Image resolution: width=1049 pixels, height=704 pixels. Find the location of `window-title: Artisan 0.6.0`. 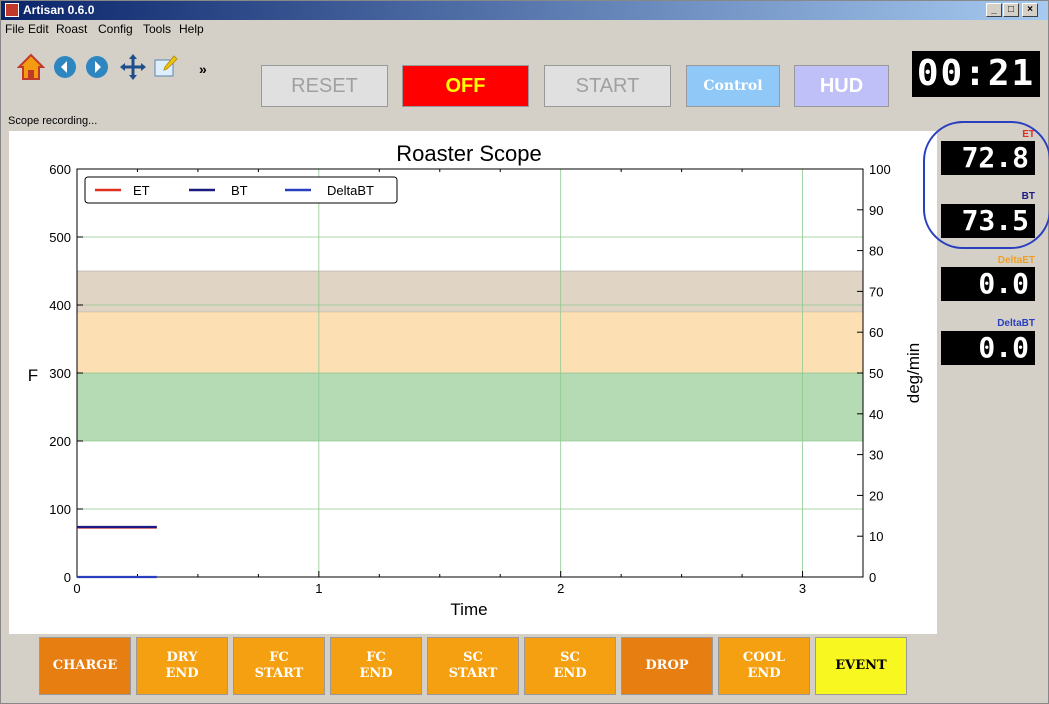

window-title: Artisan 0.6.0 is located at coordinates (59, 10).